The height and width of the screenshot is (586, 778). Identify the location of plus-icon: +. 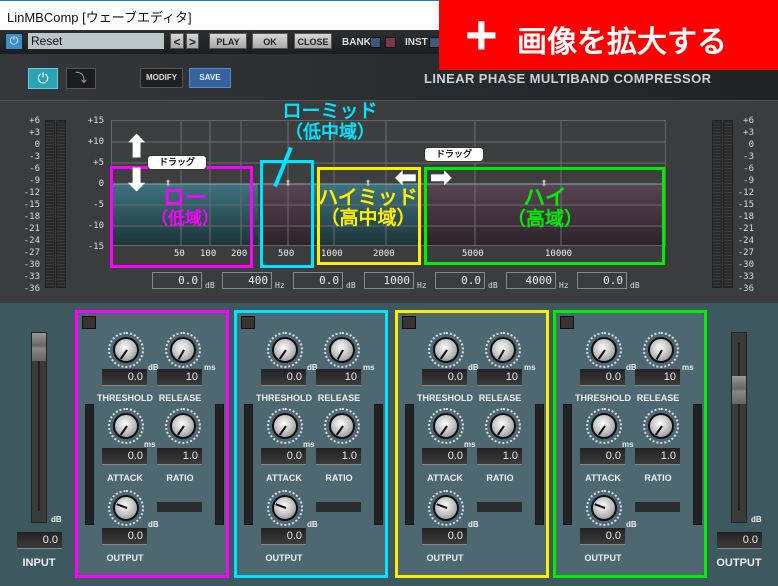
(481, 34).